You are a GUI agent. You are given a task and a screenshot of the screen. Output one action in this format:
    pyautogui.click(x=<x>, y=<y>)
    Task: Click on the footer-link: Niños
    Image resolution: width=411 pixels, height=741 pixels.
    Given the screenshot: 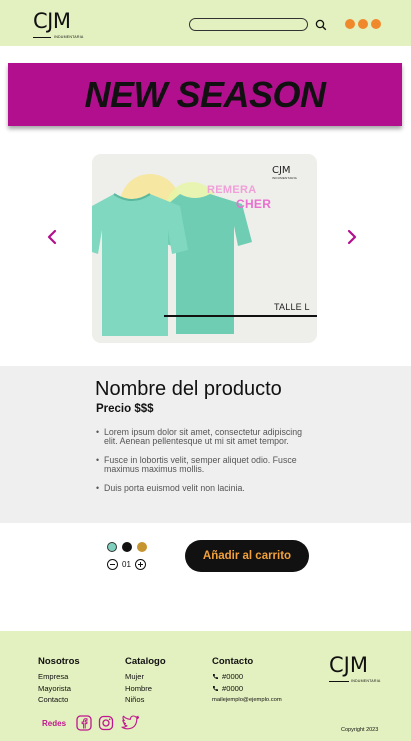 What is the action you would take?
    pyautogui.click(x=145, y=700)
    